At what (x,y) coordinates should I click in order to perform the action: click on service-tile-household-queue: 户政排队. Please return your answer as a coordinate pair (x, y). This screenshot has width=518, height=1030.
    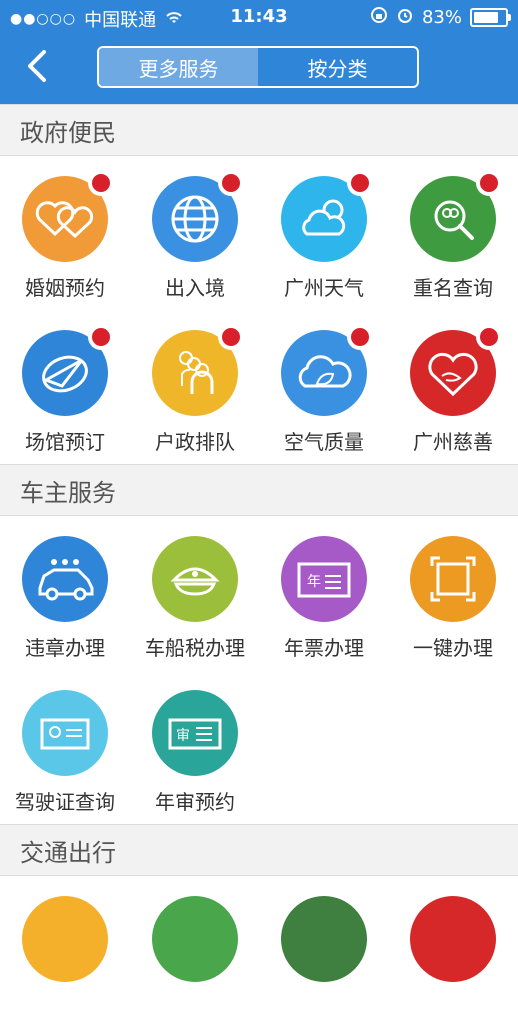
    Looking at the image, I should click on (195, 387).